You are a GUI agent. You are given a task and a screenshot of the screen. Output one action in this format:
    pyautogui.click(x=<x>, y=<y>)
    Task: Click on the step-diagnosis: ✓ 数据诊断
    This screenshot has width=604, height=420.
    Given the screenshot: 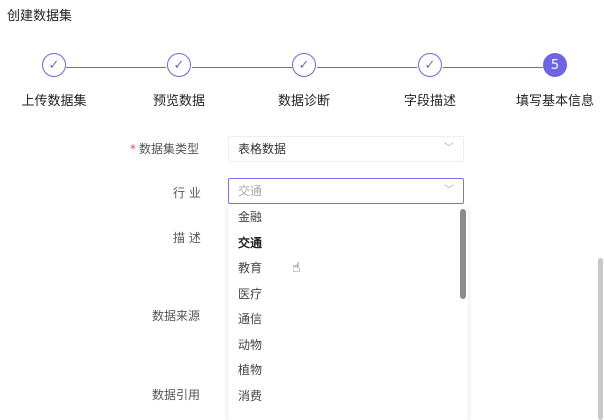 What is the action you would take?
    pyautogui.click(x=304, y=81)
    